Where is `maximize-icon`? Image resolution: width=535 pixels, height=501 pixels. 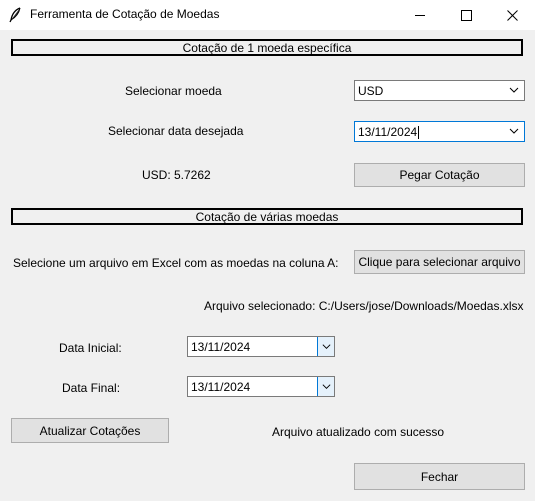 maximize-icon is located at coordinates (466, 15).